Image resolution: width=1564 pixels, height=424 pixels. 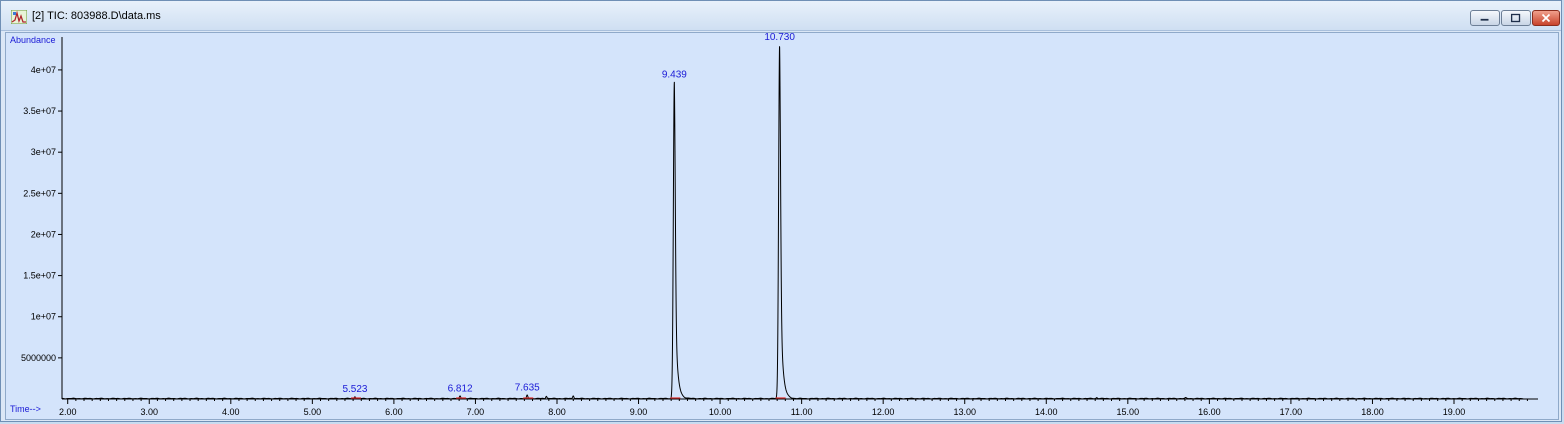 I want to click on close-icon, so click(x=1546, y=18).